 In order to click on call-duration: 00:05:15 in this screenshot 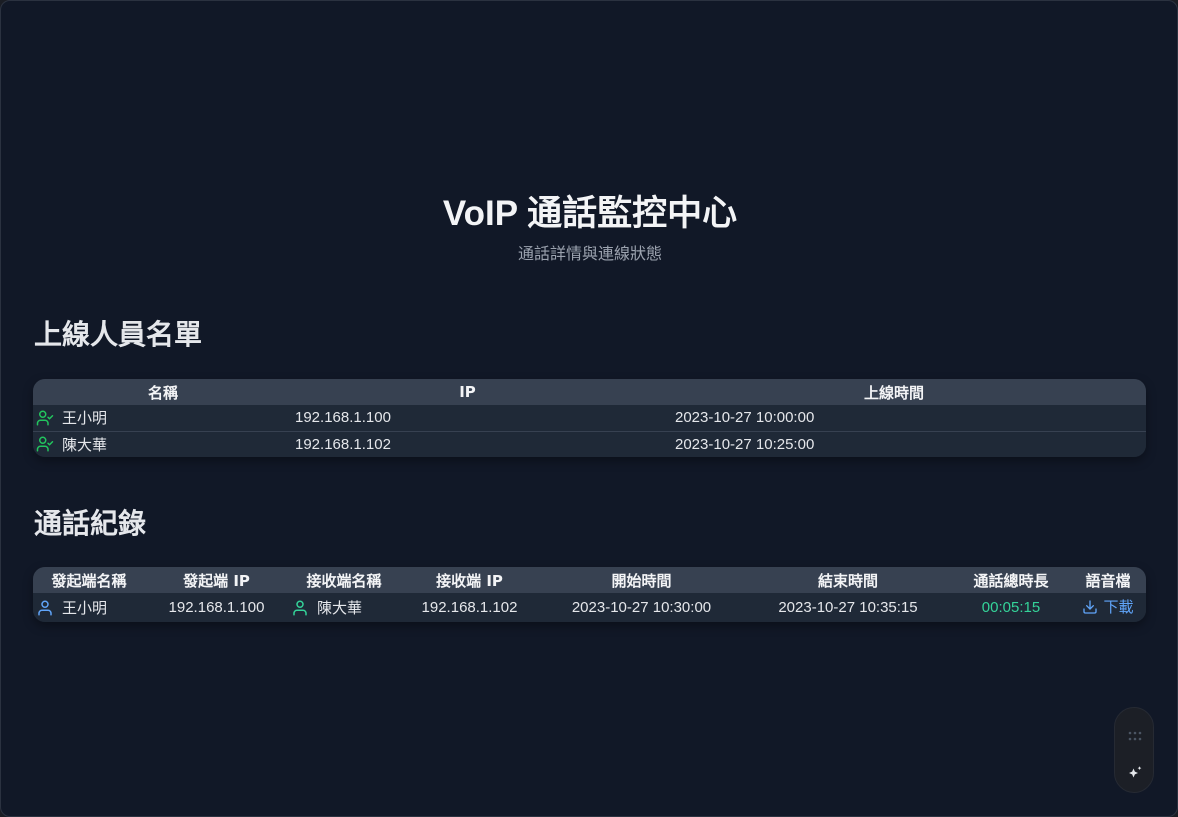, I will do `click(1011, 607)`.